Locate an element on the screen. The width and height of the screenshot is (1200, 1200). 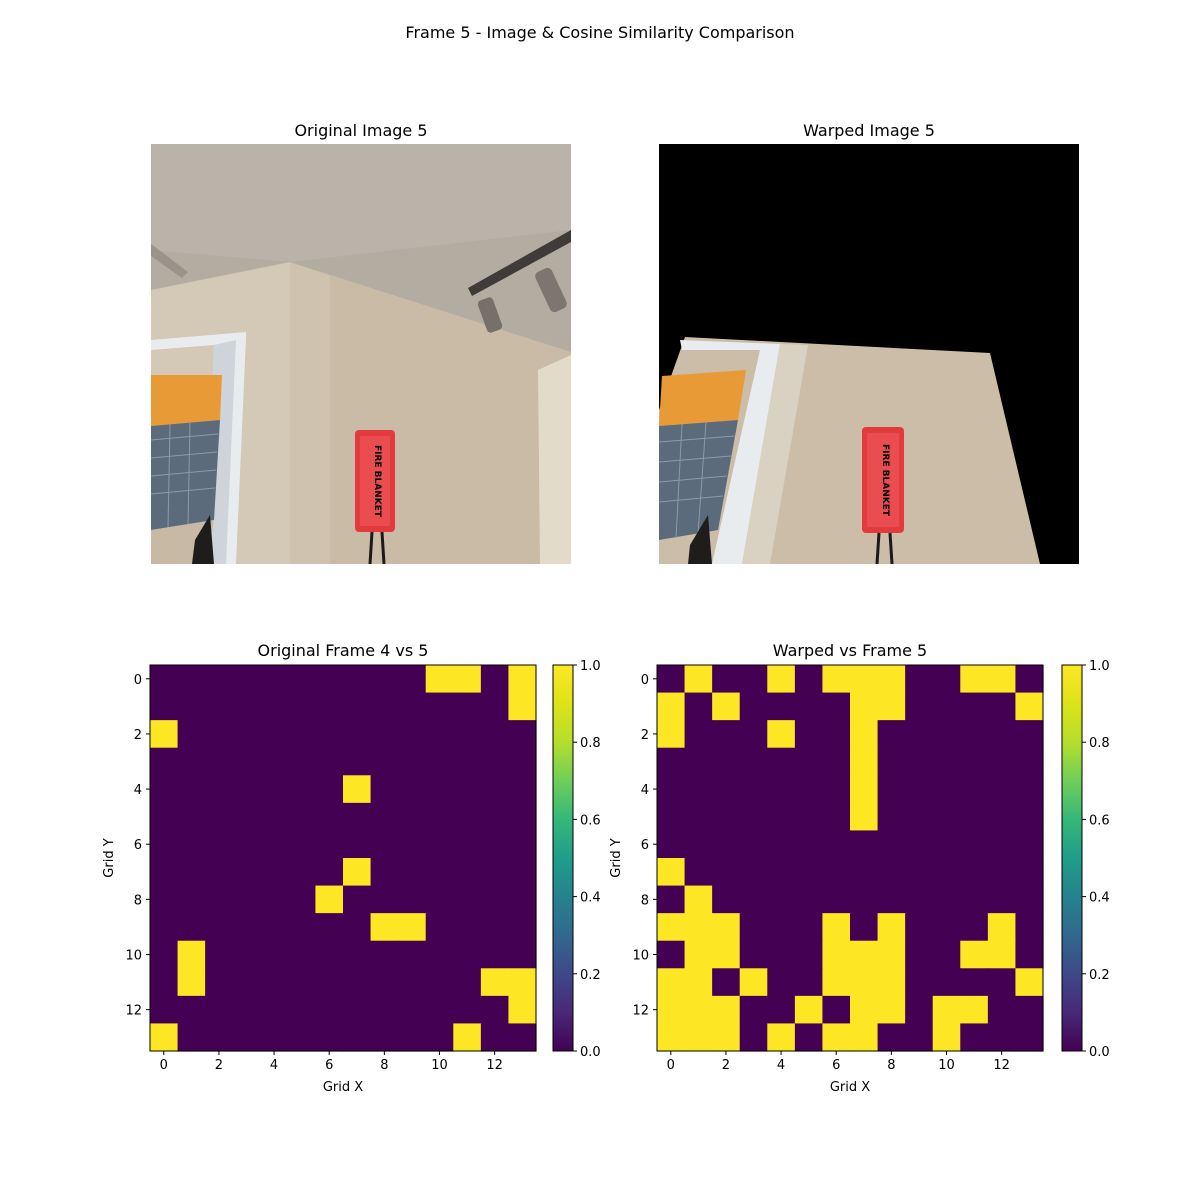
heatmap-cell-r11-c3 is located at coordinates (753, 982).